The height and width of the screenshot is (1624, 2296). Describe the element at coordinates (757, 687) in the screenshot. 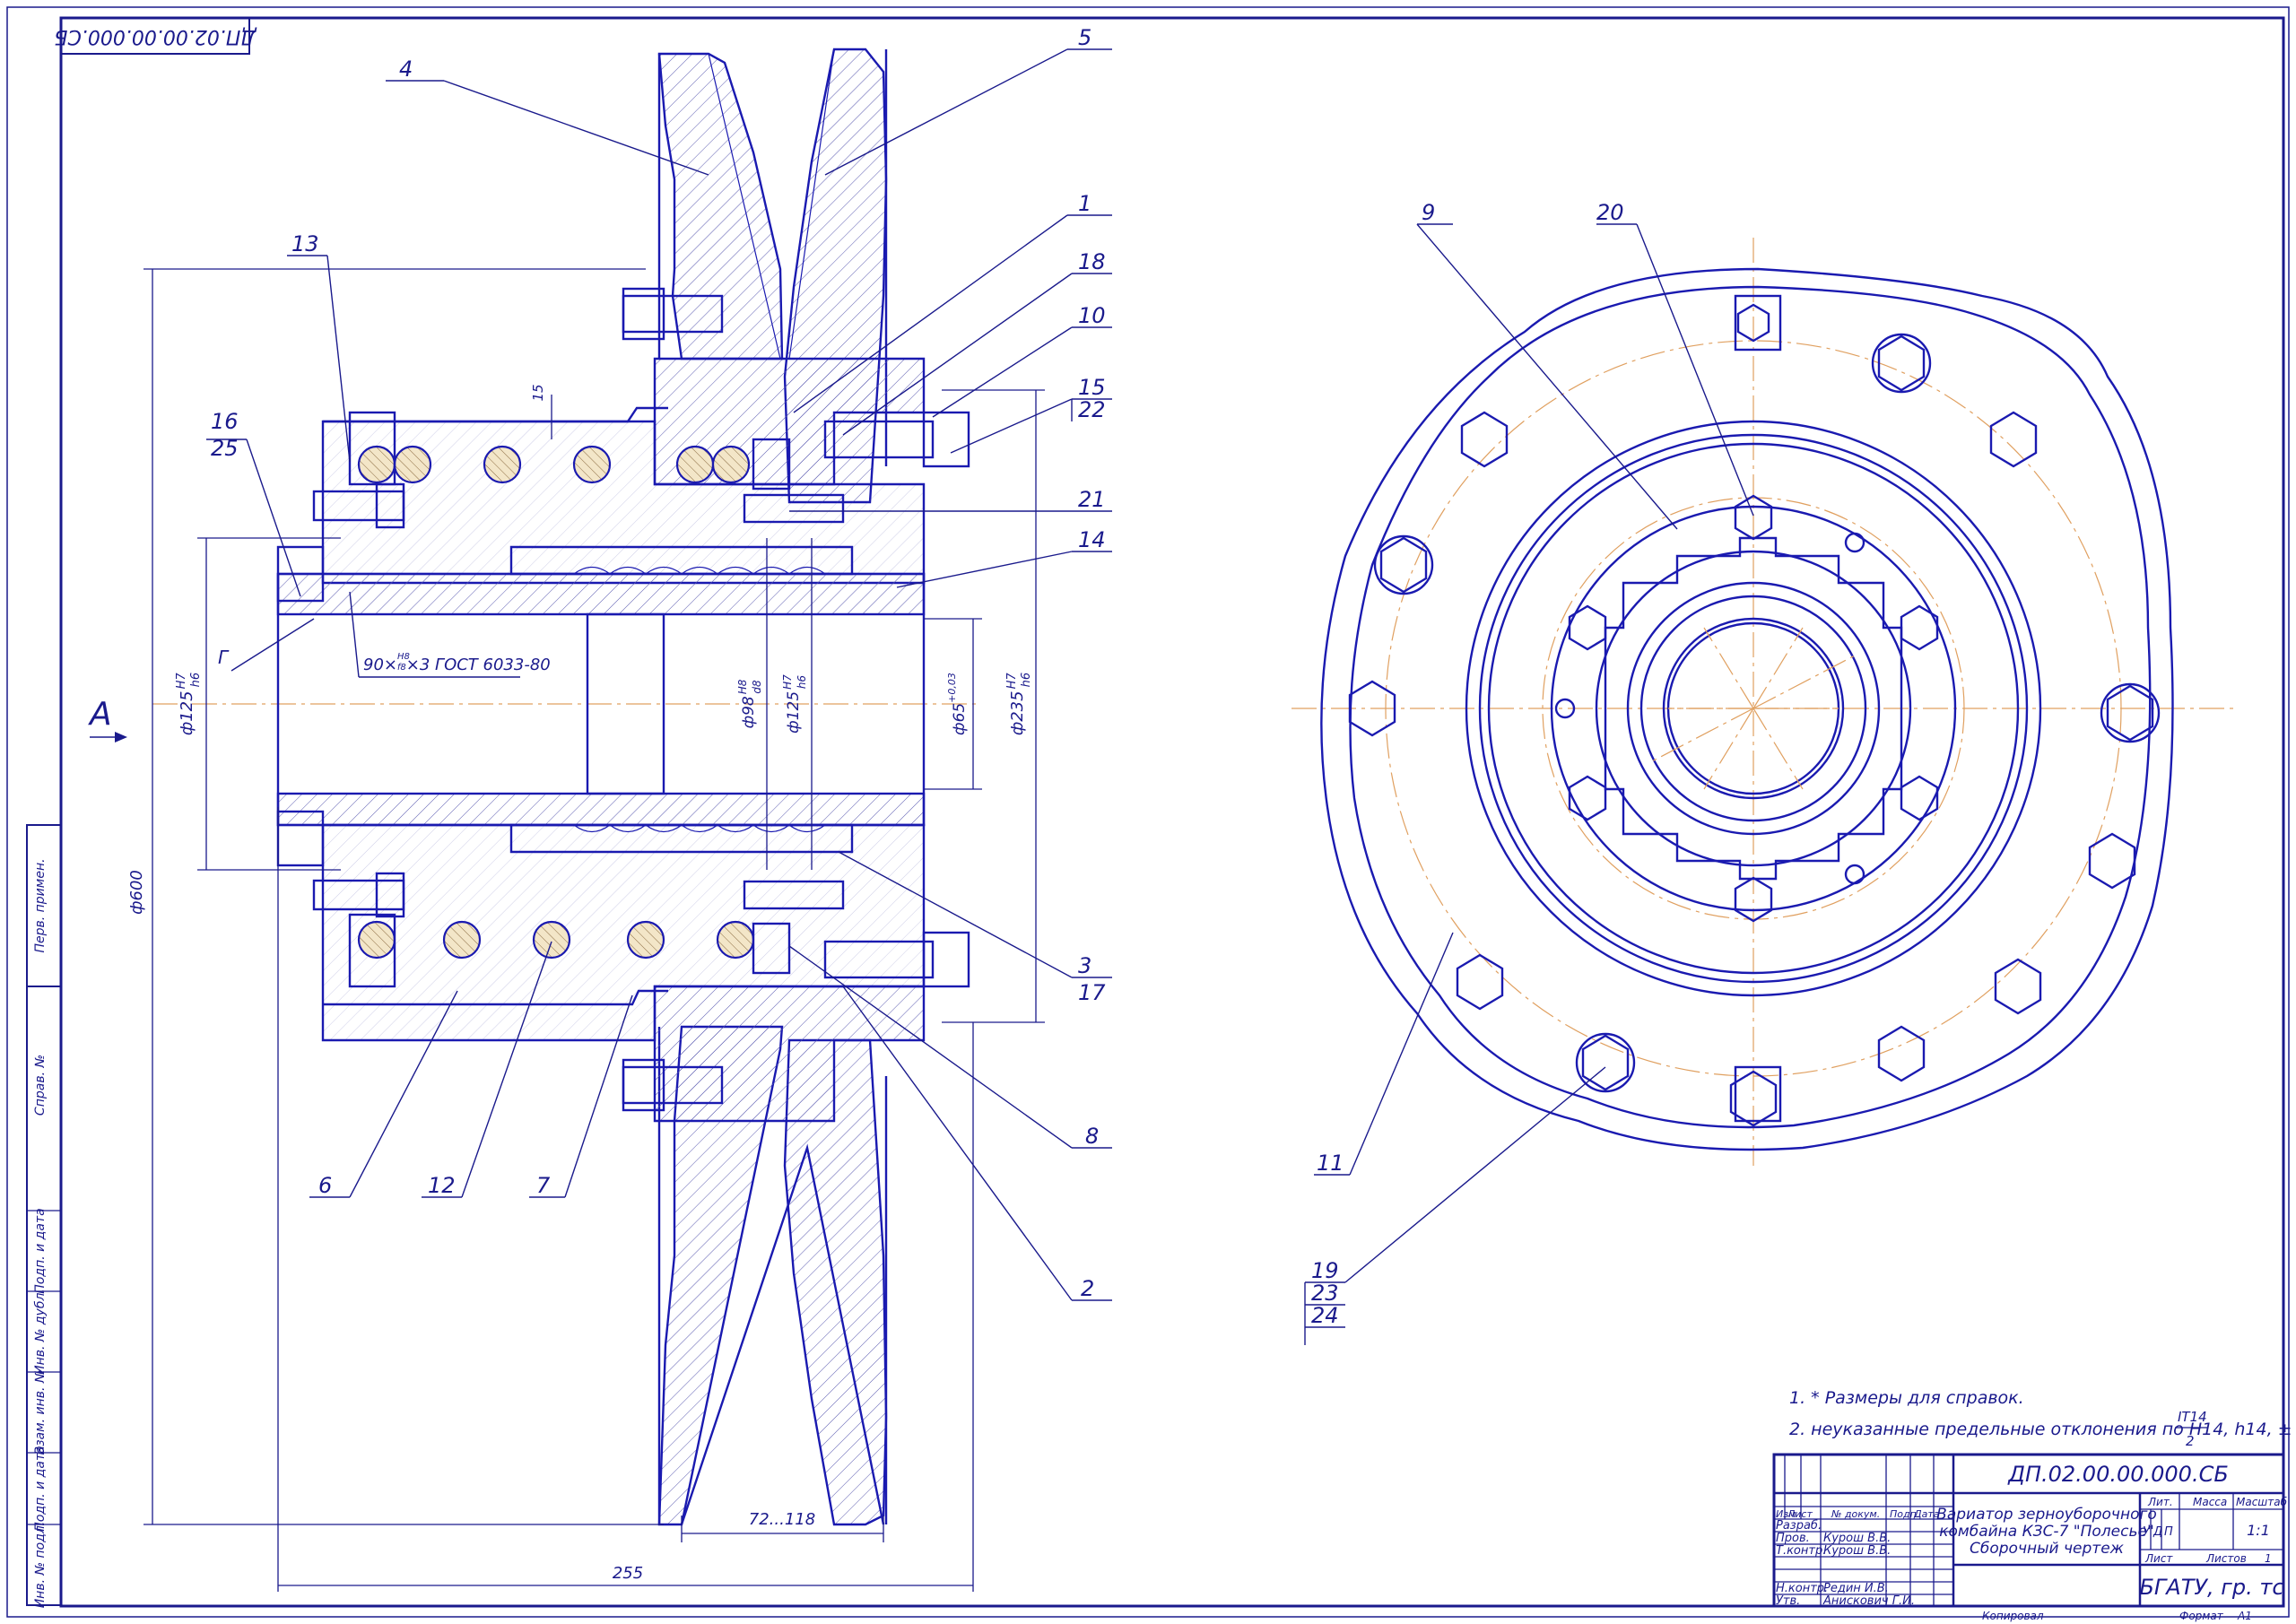

I see `dim-d98-fit-bottom: d8` at that location.